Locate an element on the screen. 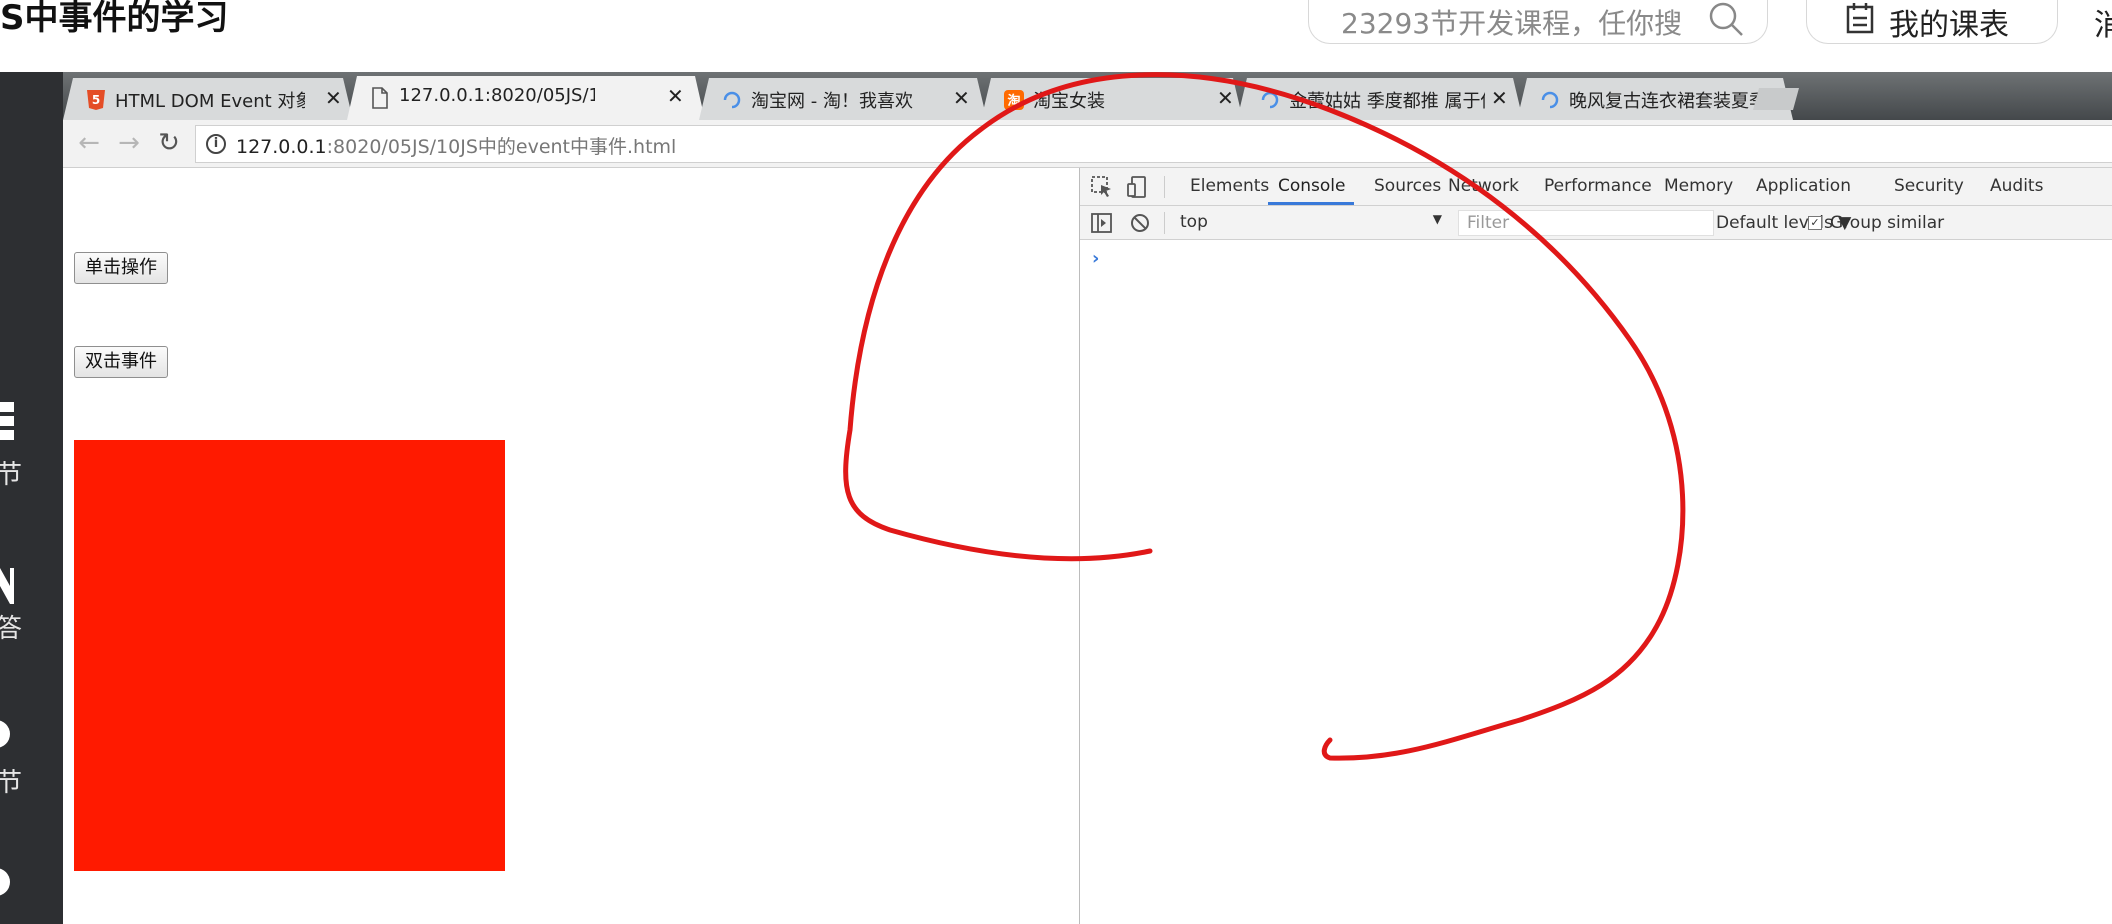  tab-html-dom-event: 5 HTML DOM Event 对象 ✕ is located at coordinates (208, 99).